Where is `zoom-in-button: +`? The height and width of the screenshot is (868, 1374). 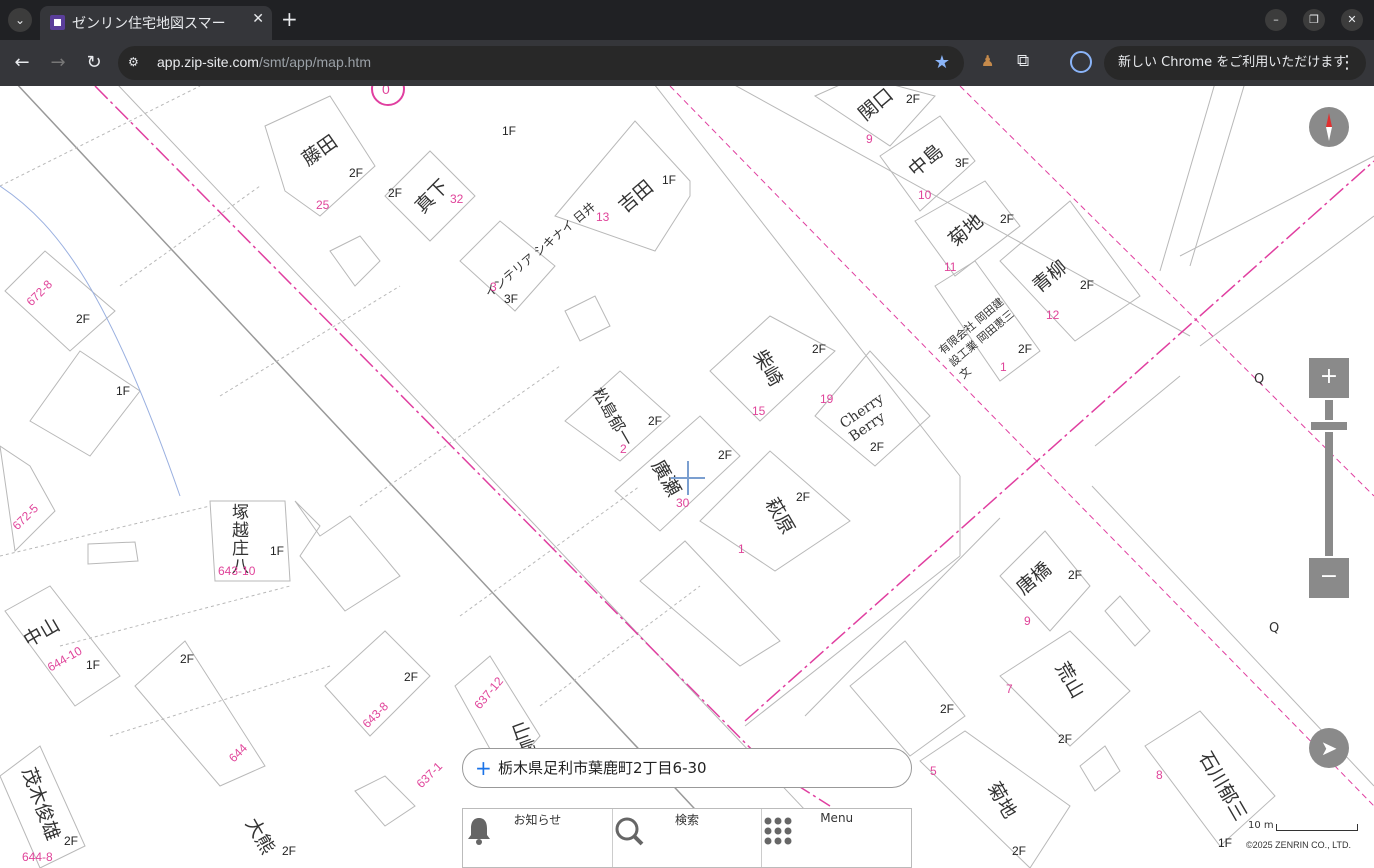
zoom-in-button: + is located at coordinates (1329, 378).